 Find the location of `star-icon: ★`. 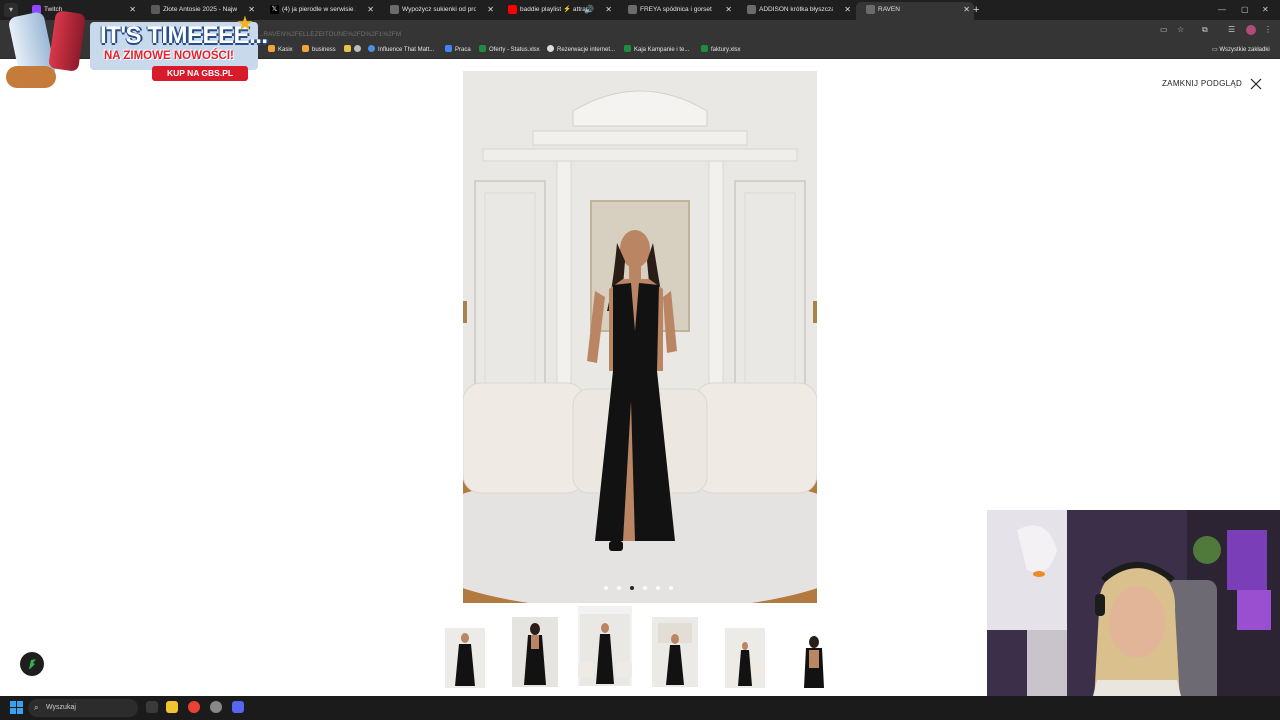

star-icon: ★ is located at coordinates (245, 24).